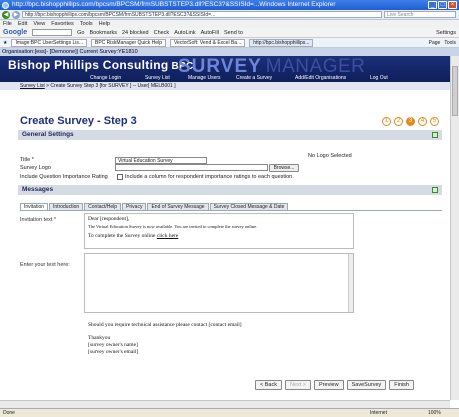 This screenshot has width=459, height=417. What do you see at coordinates (78, 121) in the screenshot?
I see `page-title: Create Survey - Step 3` at bounding box center [78, 121].